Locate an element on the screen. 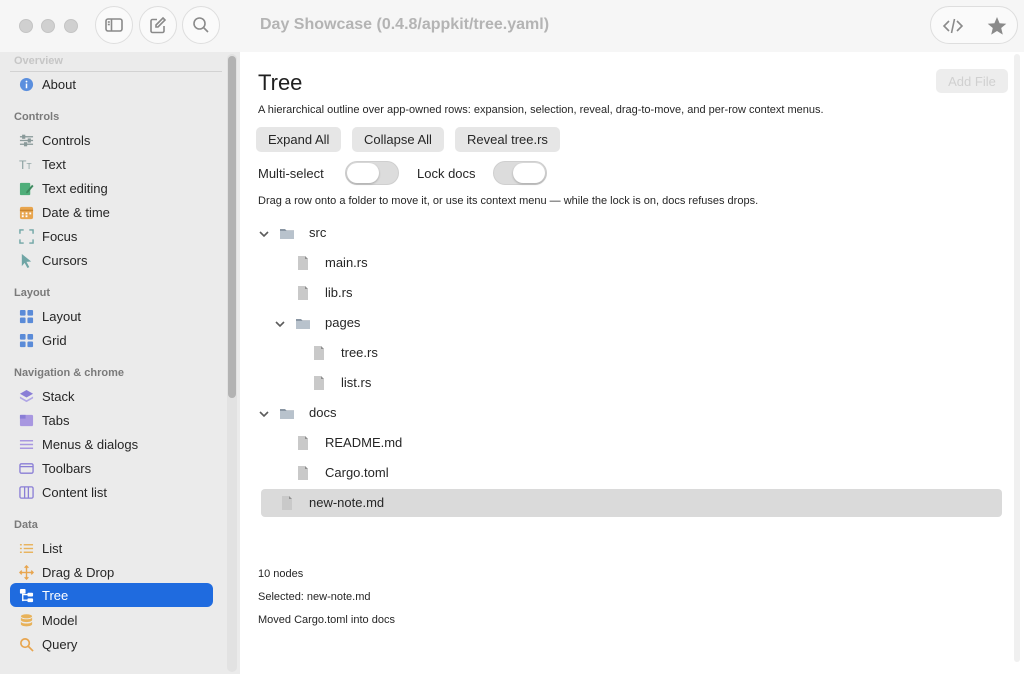  sidebar-item-controls: Controls is located at coordinates (111, 140).